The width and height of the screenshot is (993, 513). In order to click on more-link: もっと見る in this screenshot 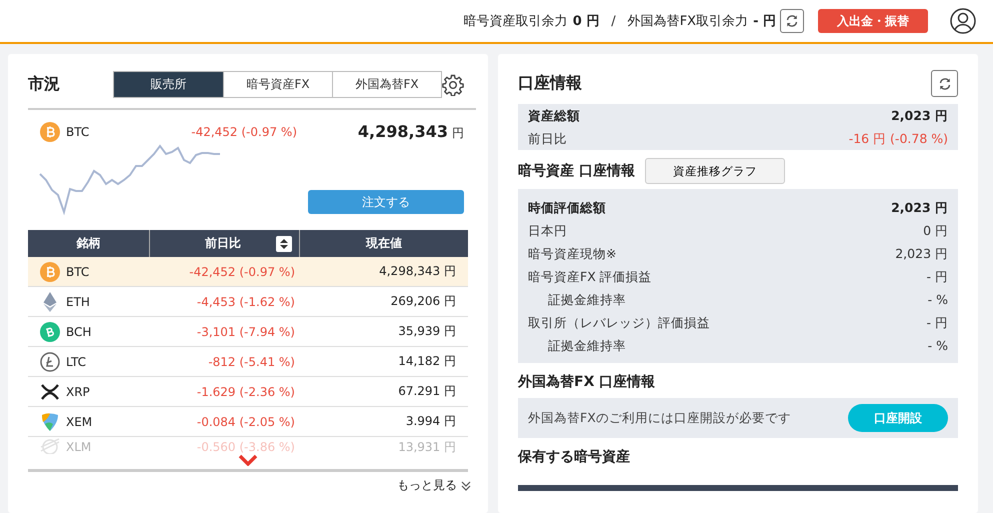, I will do `click(434, 485)`.